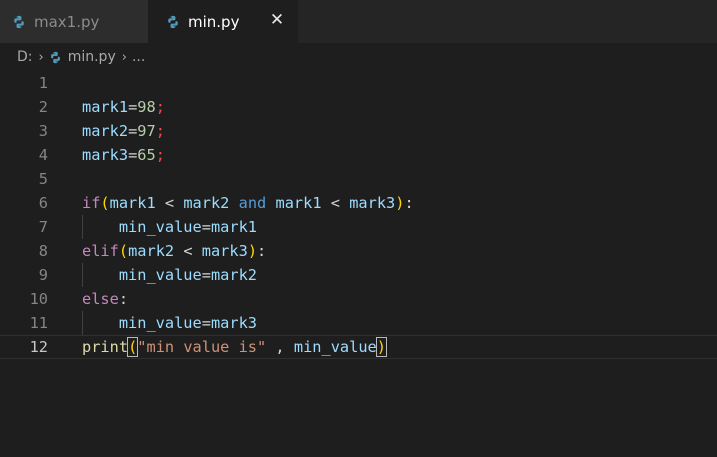 This screenshot has width=717, height=457. I want to click on code-token: 65, so click(146, 155).